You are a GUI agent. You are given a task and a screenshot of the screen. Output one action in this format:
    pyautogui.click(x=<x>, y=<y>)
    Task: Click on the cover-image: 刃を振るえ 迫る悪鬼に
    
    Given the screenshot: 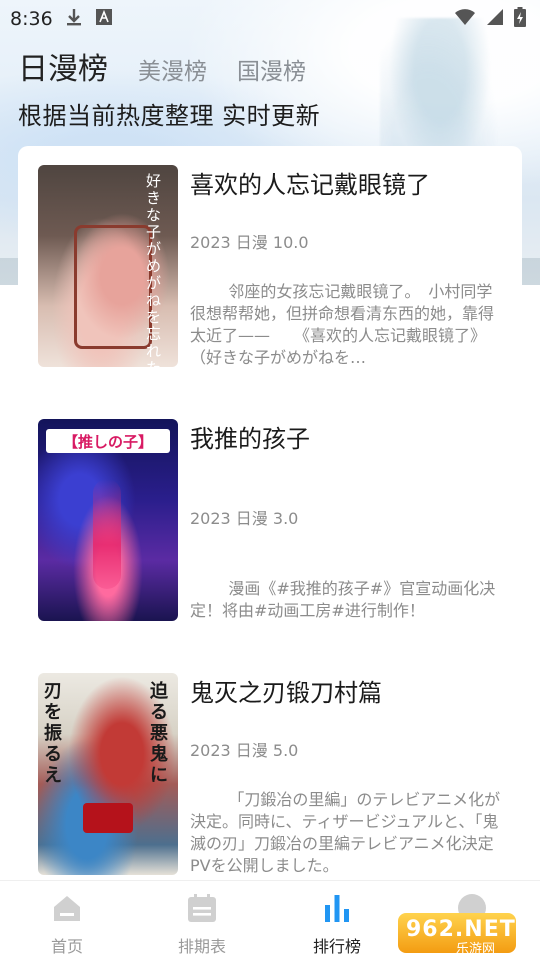 What is the action you would take?
    pyautogui.click(x=108, y=774)
    